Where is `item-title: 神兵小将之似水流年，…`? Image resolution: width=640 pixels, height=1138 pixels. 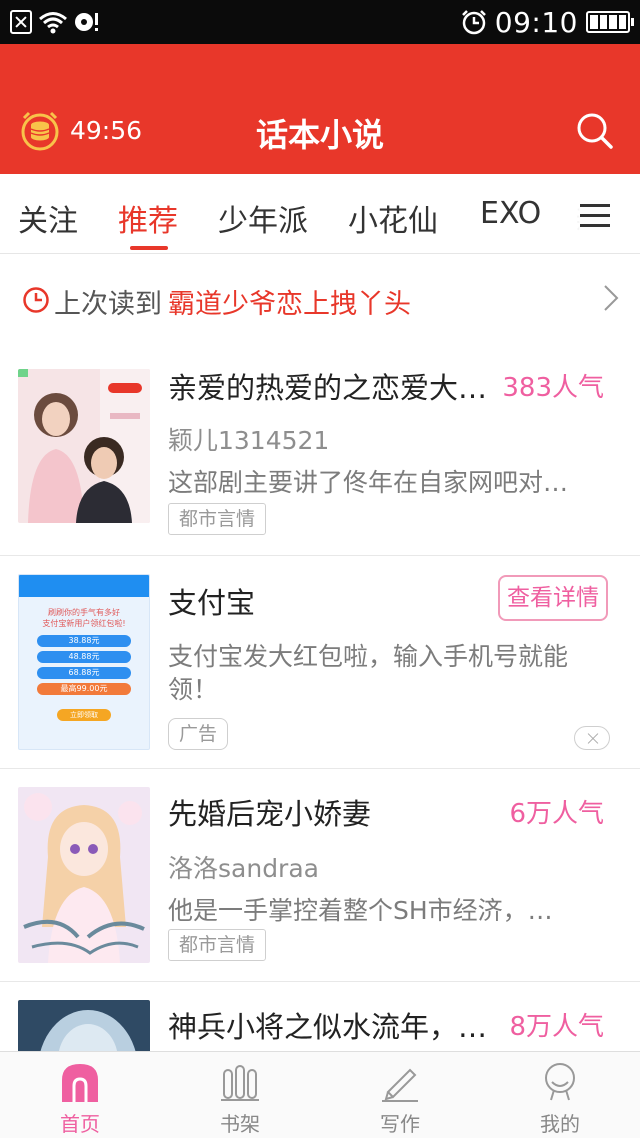 item-title: 神兵小将之似水流年，… is located at coordinates (328, 1027).